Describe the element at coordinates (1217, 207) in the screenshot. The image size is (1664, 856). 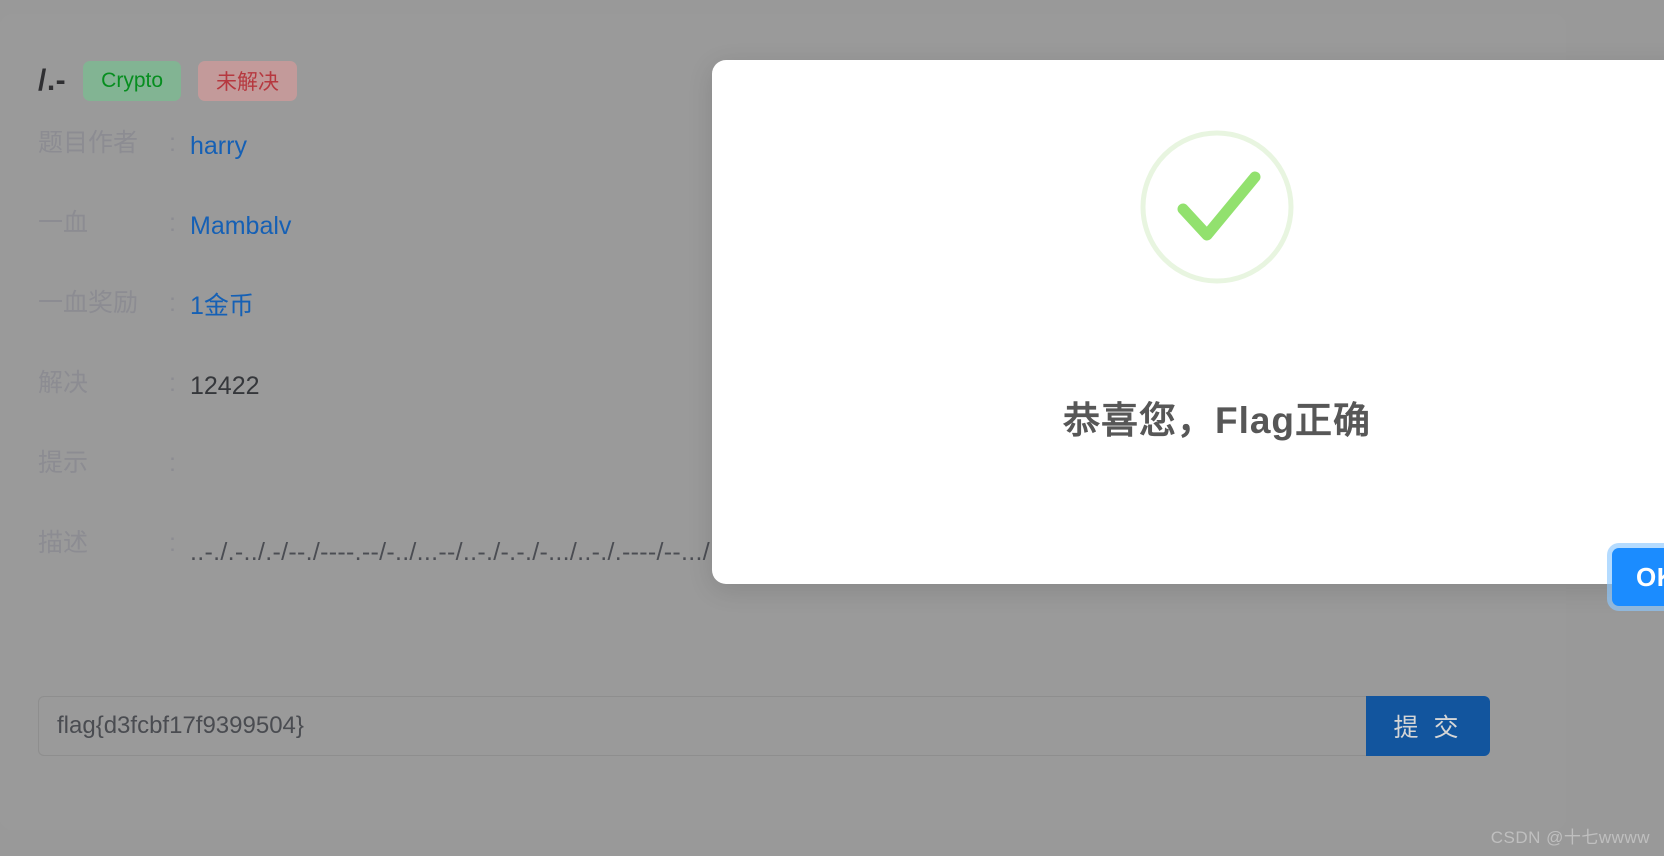
I see `success-check-icon` at that location.